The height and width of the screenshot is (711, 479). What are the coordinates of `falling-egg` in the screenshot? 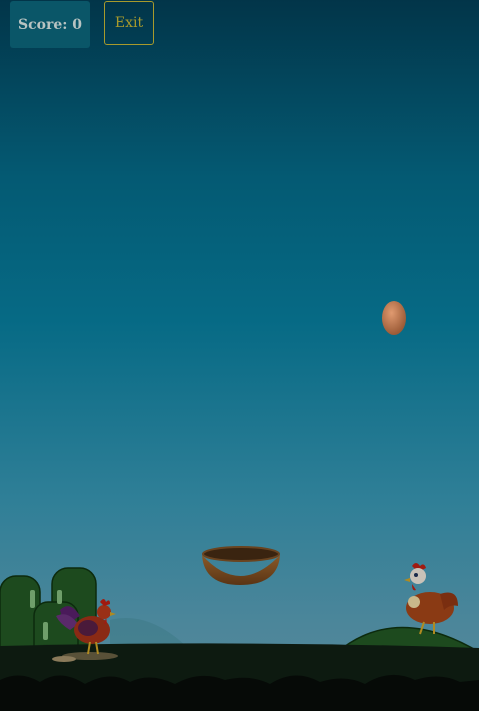 It's located at (394, 318).